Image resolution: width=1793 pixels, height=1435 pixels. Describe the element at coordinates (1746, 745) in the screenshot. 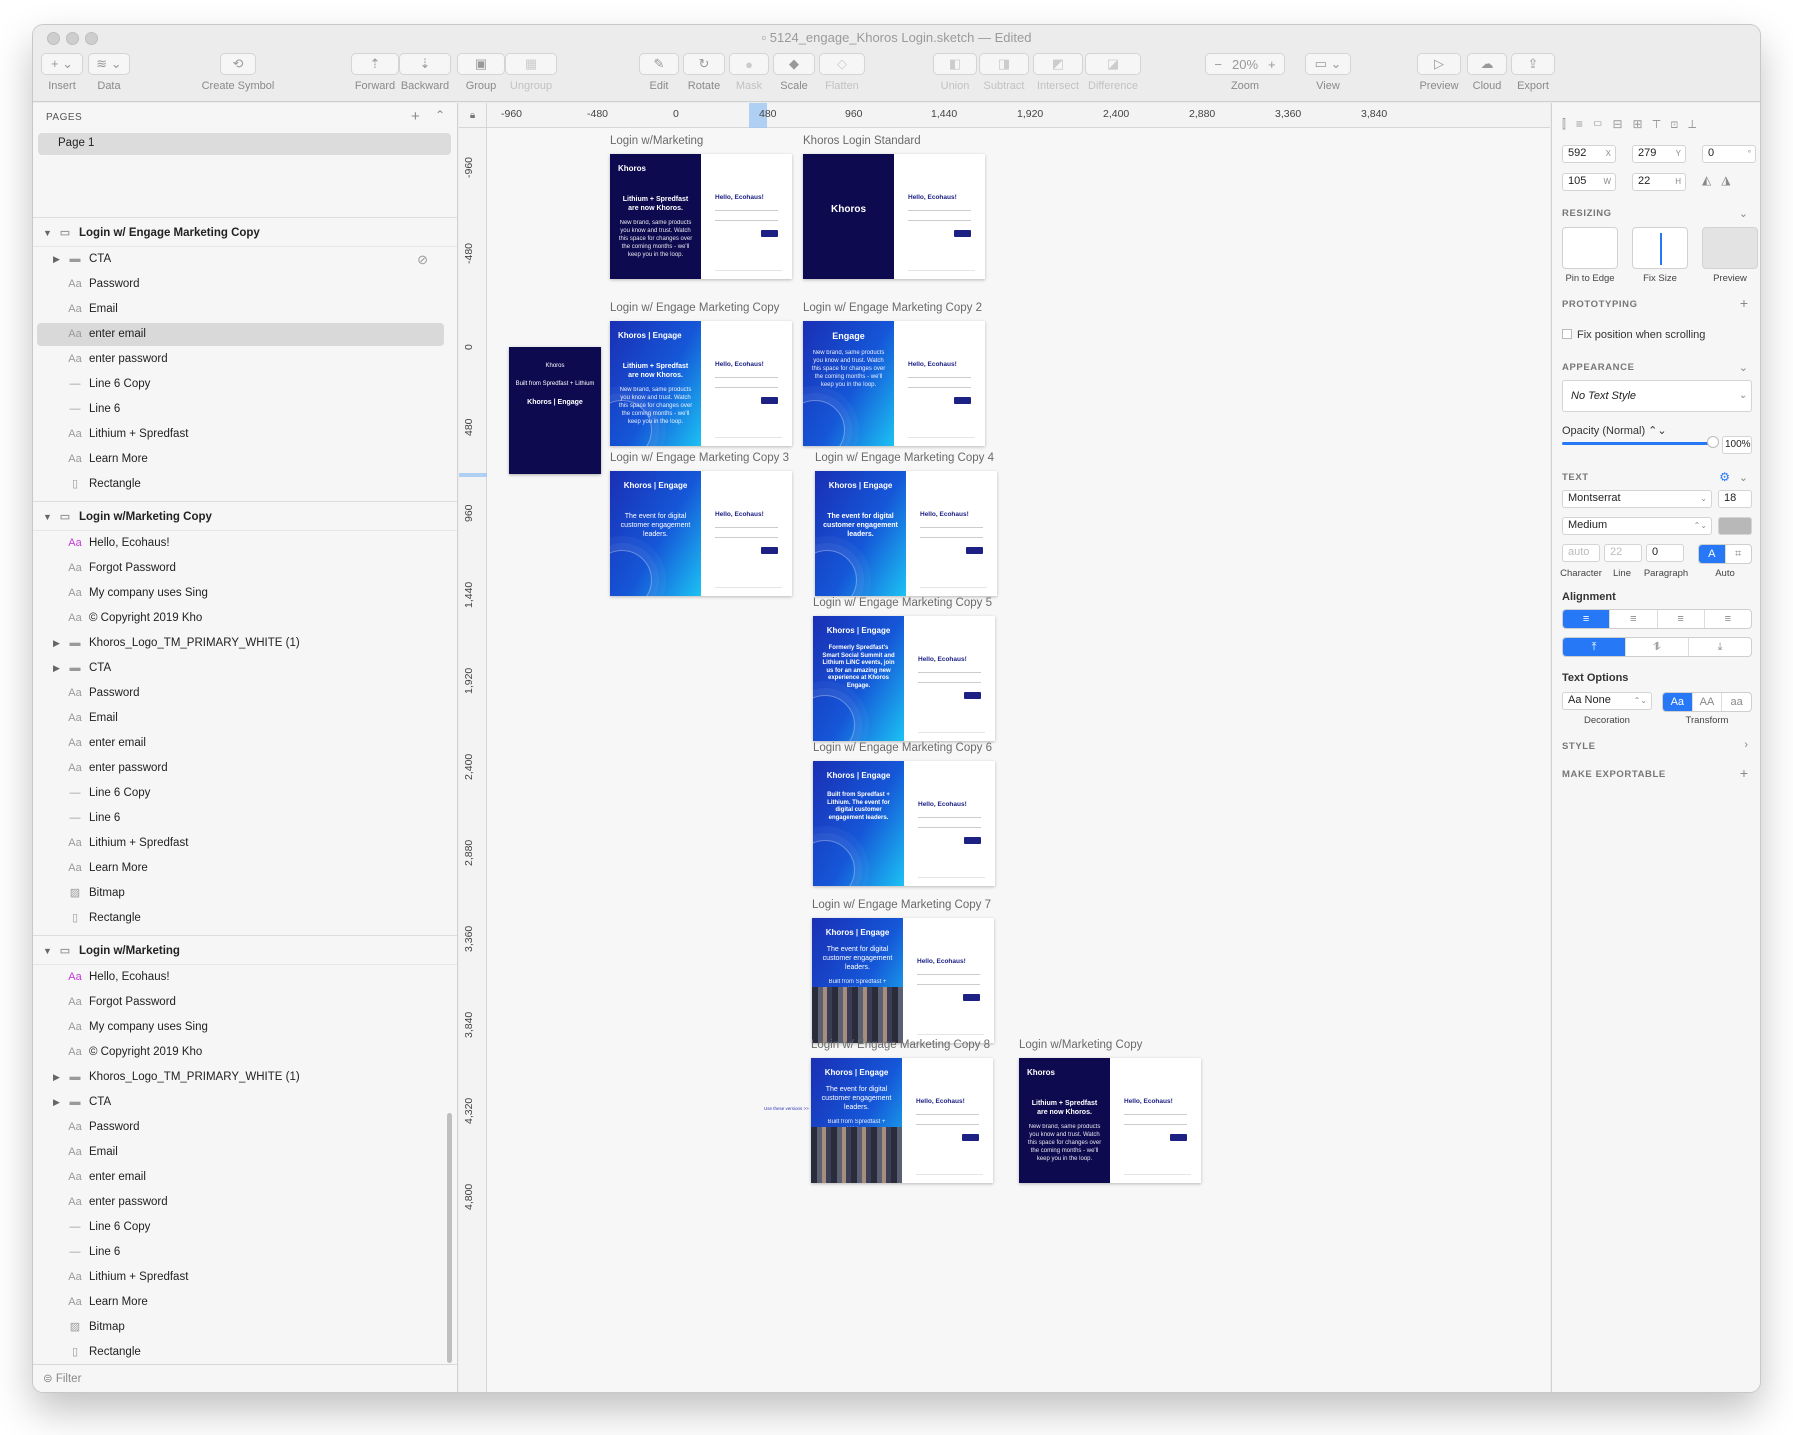

I see `chevron-right-icon: ›` at that location.